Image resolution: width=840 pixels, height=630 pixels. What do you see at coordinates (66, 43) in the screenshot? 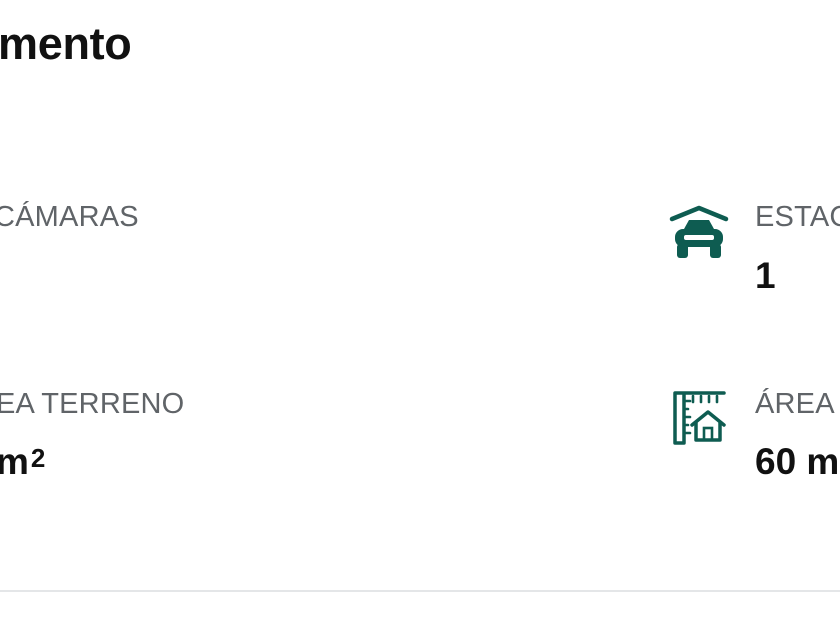
I see `page-title: mento` at bounding box center [66, 43].